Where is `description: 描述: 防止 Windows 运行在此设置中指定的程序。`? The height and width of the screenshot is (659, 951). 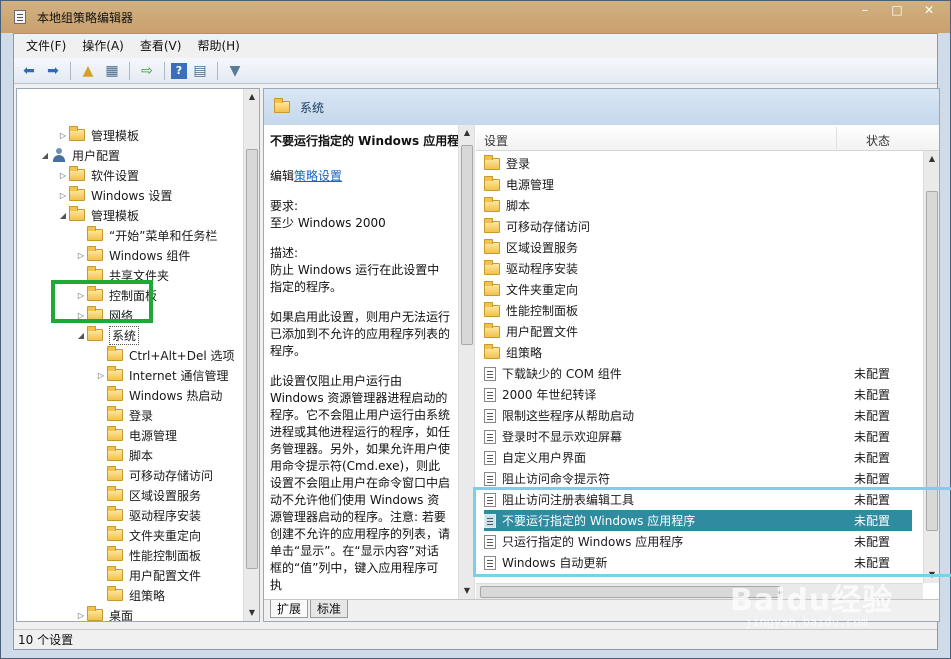
description: 描述: 防止 Windows 运行在此设置中指定的程序。 is located at coordinates (360, 270).